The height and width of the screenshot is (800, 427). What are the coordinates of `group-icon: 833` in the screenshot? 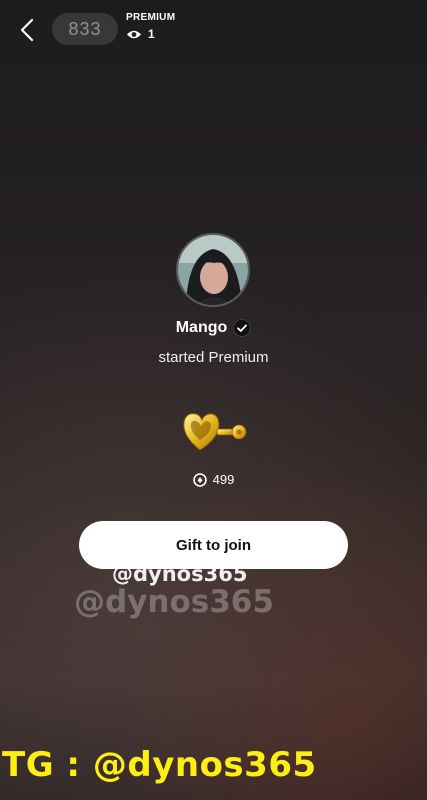 It's located at (85, 28).